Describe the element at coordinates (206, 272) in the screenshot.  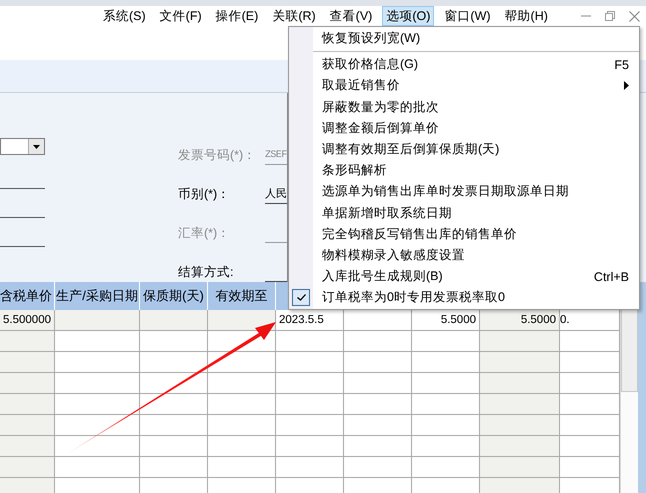
I see `field-label: 结算方式:` at that location.